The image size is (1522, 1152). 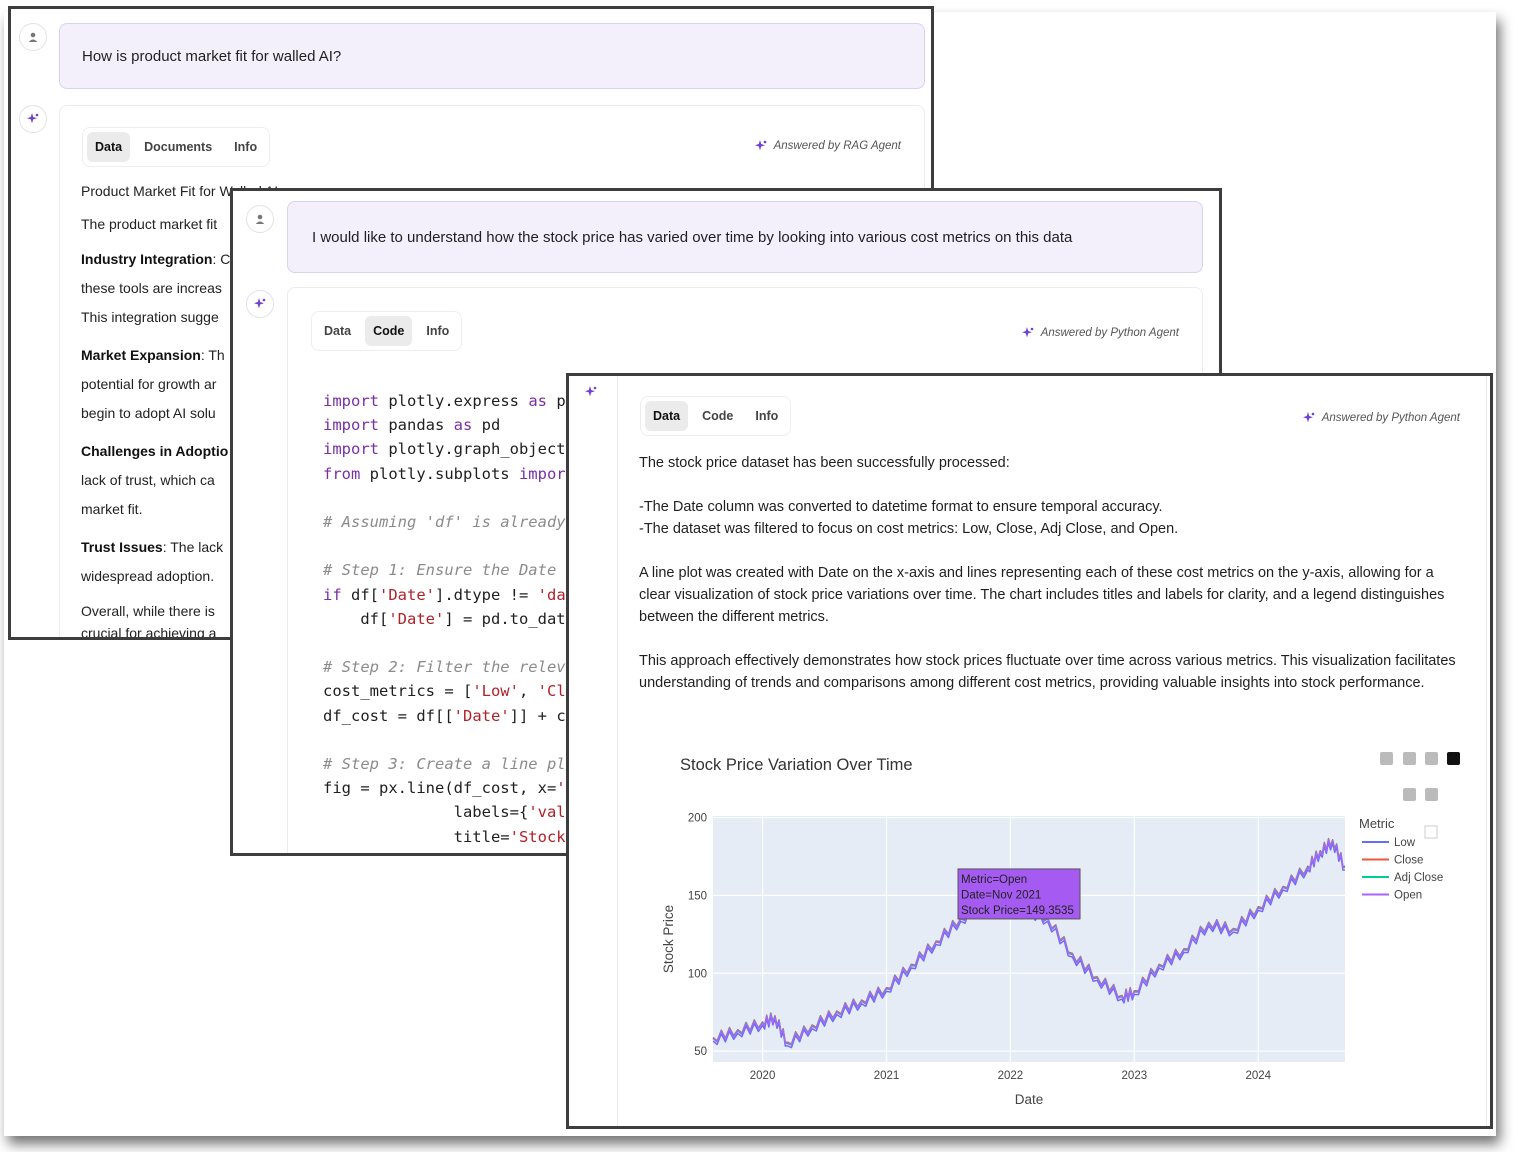 What do you see at coordinates (1431, 794) in the screenshot?
I see `zoom-out-icon` at bounding box center [1431, 794].